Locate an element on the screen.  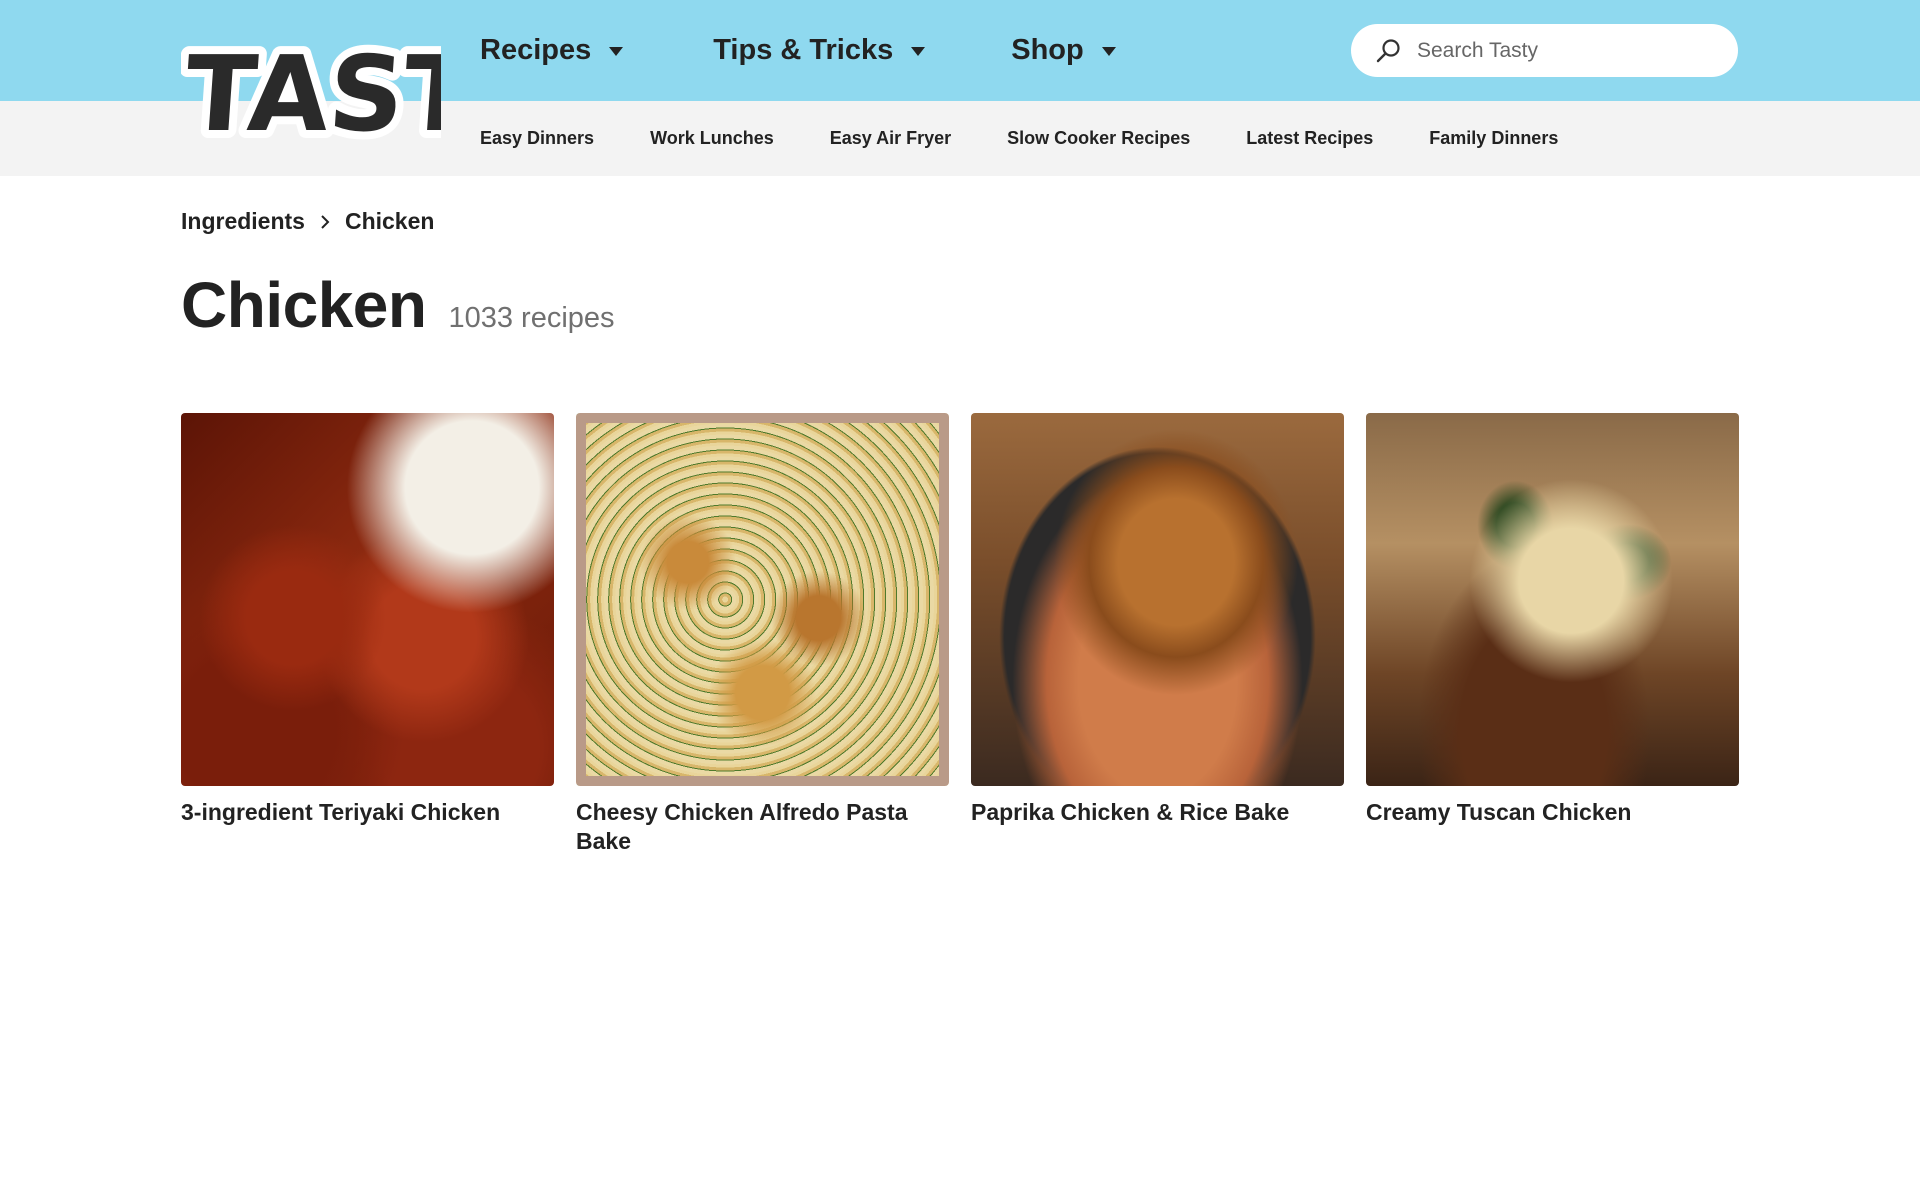
recipe-card: 3-ingredient Teriyaki Chicken is located at coordinates (367, 634).